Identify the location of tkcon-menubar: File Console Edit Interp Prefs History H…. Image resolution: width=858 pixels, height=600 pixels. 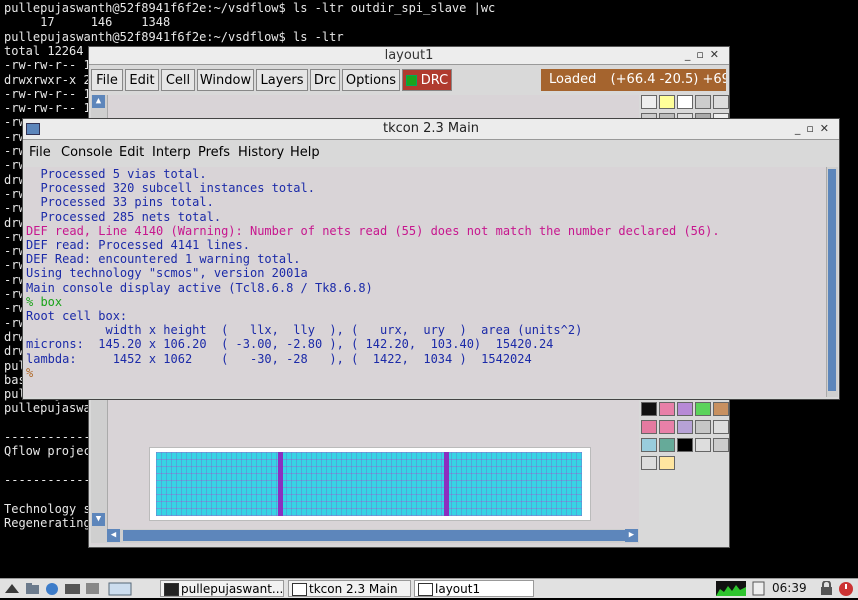
(431, 153).